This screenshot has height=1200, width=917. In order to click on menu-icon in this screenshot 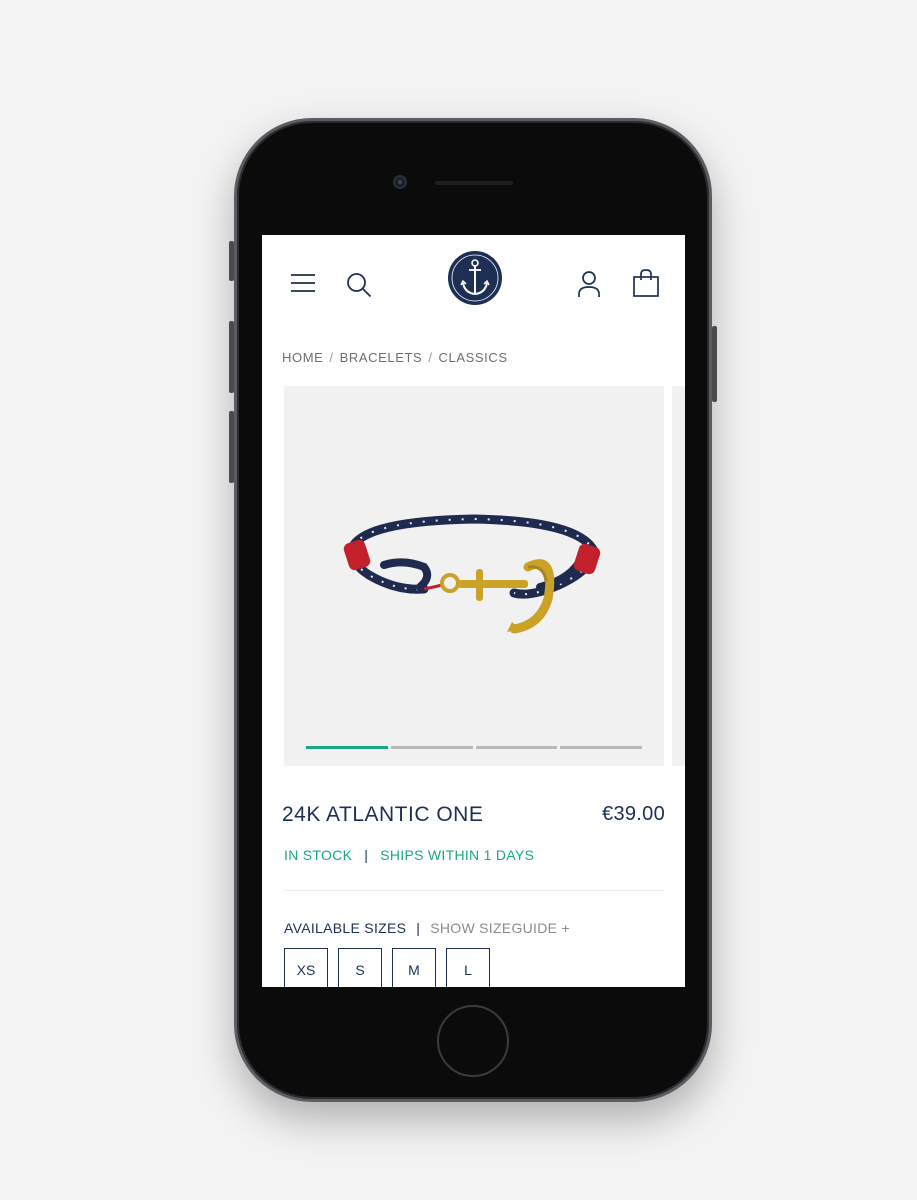, I will do `click(303, 283)`.